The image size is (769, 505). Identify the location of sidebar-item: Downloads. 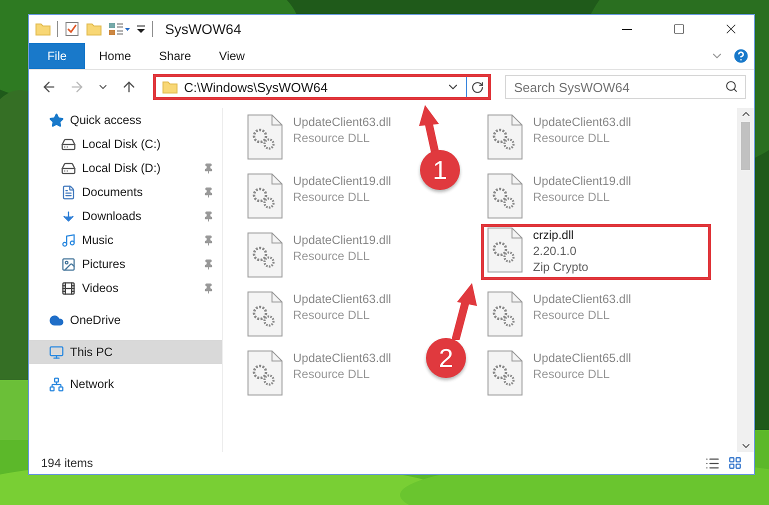
(125, 216).